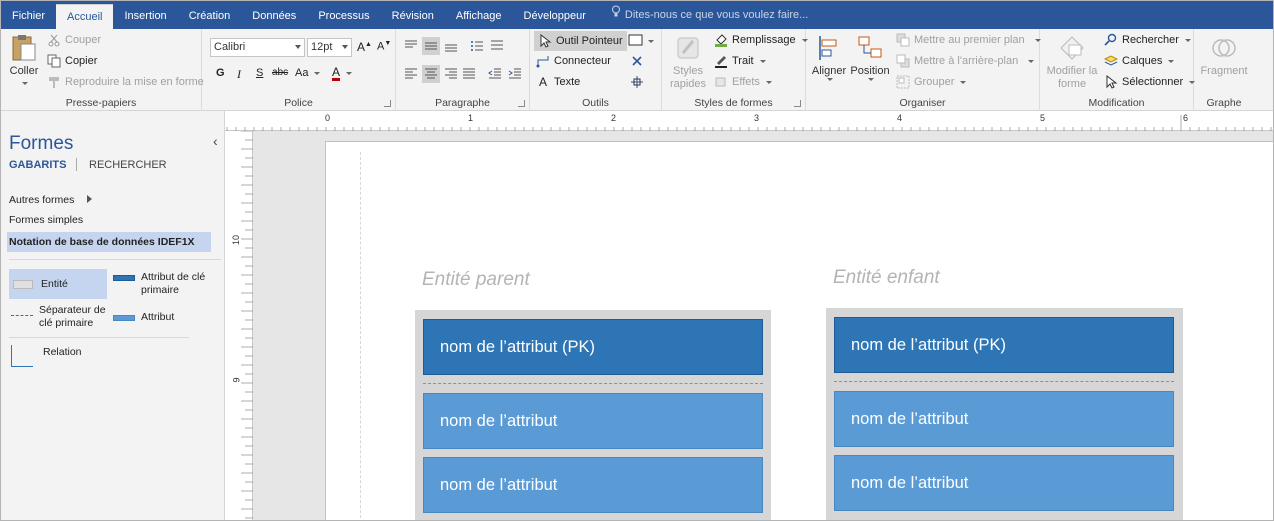  Describe the element at coordinates (580, 41) in the screenshot. I see `pointer-tool-button: Outil Pointeur` at that location.